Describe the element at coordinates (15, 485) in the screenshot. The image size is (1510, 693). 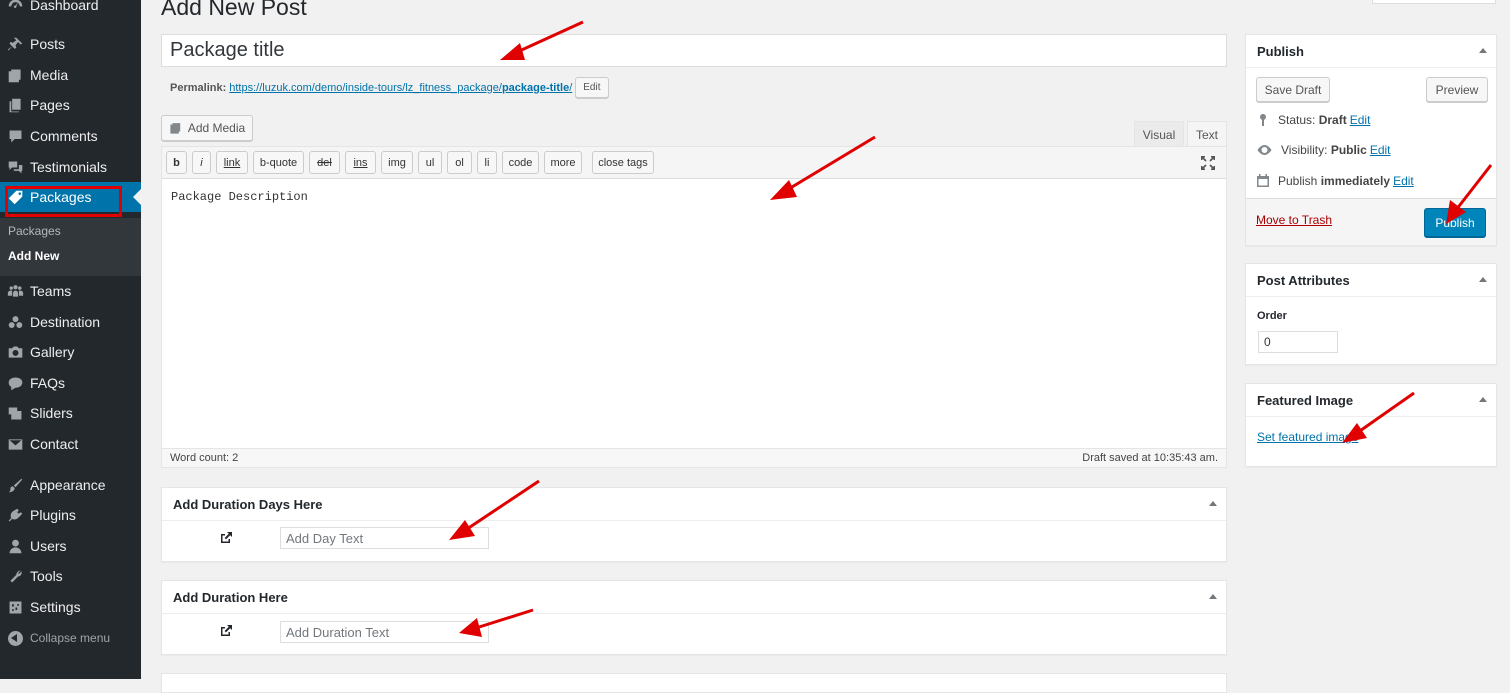
I see `paint-brush-icon` at that location.